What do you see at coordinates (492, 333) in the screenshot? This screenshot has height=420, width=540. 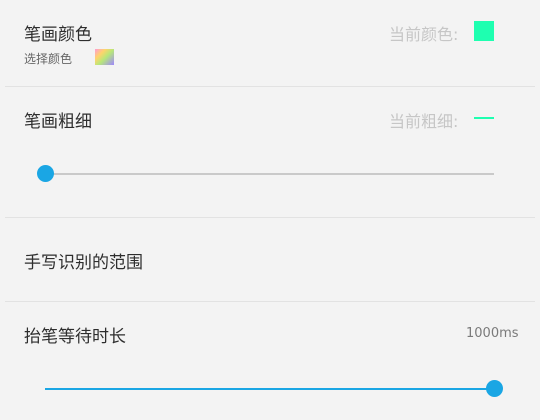 I see `wait-duration-value: 1000ms` at bounding box center [492, 333].